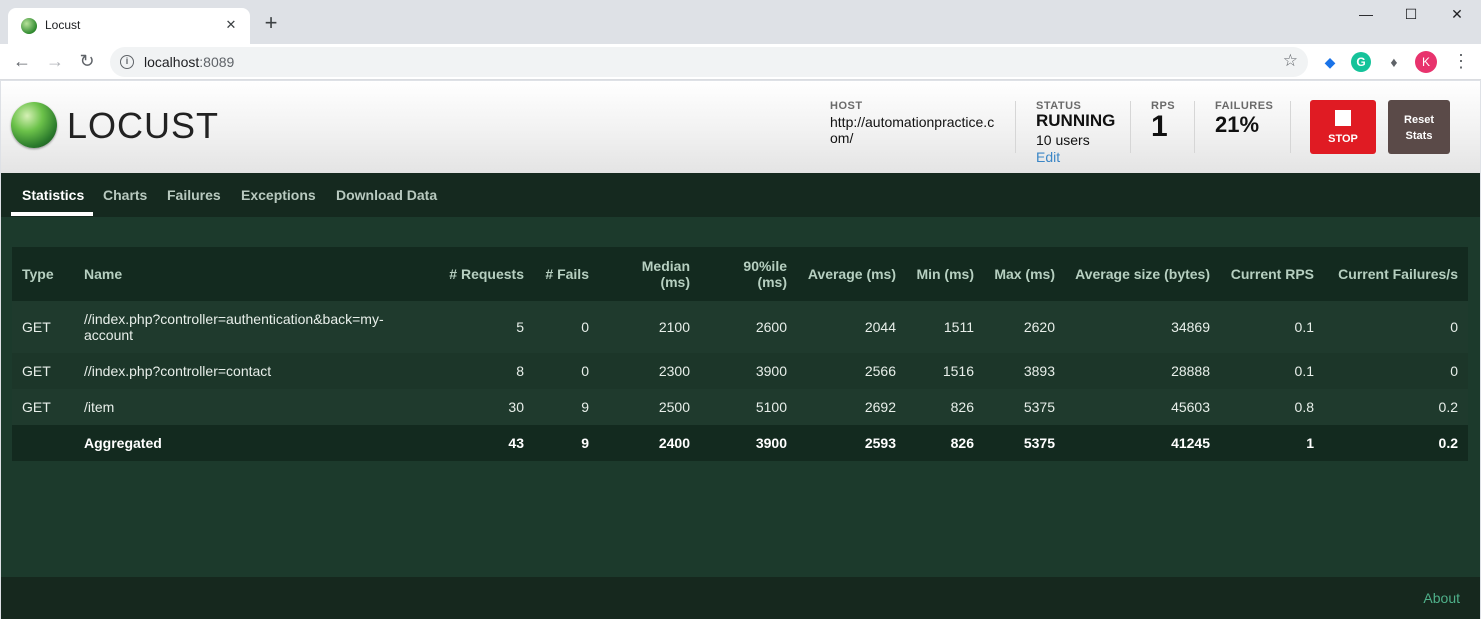 This screenshot has height=619, width=1481. Describe the element at coordinates (217, 62) in the screenshot. I see `url-port: :8089` at that location.